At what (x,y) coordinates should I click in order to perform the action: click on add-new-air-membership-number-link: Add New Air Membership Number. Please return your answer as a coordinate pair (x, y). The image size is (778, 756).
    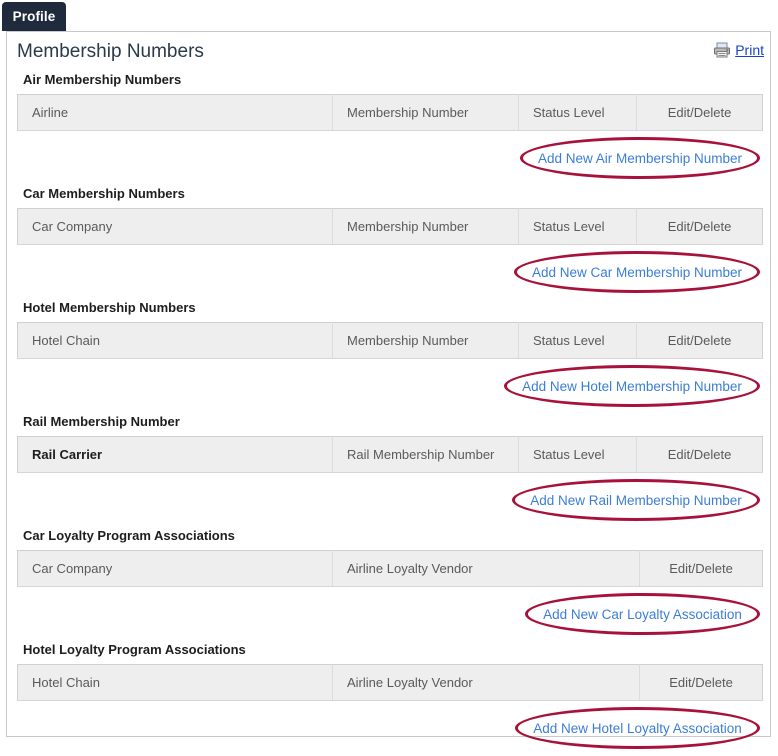
    Looking at the image, I should click on (640, 158).